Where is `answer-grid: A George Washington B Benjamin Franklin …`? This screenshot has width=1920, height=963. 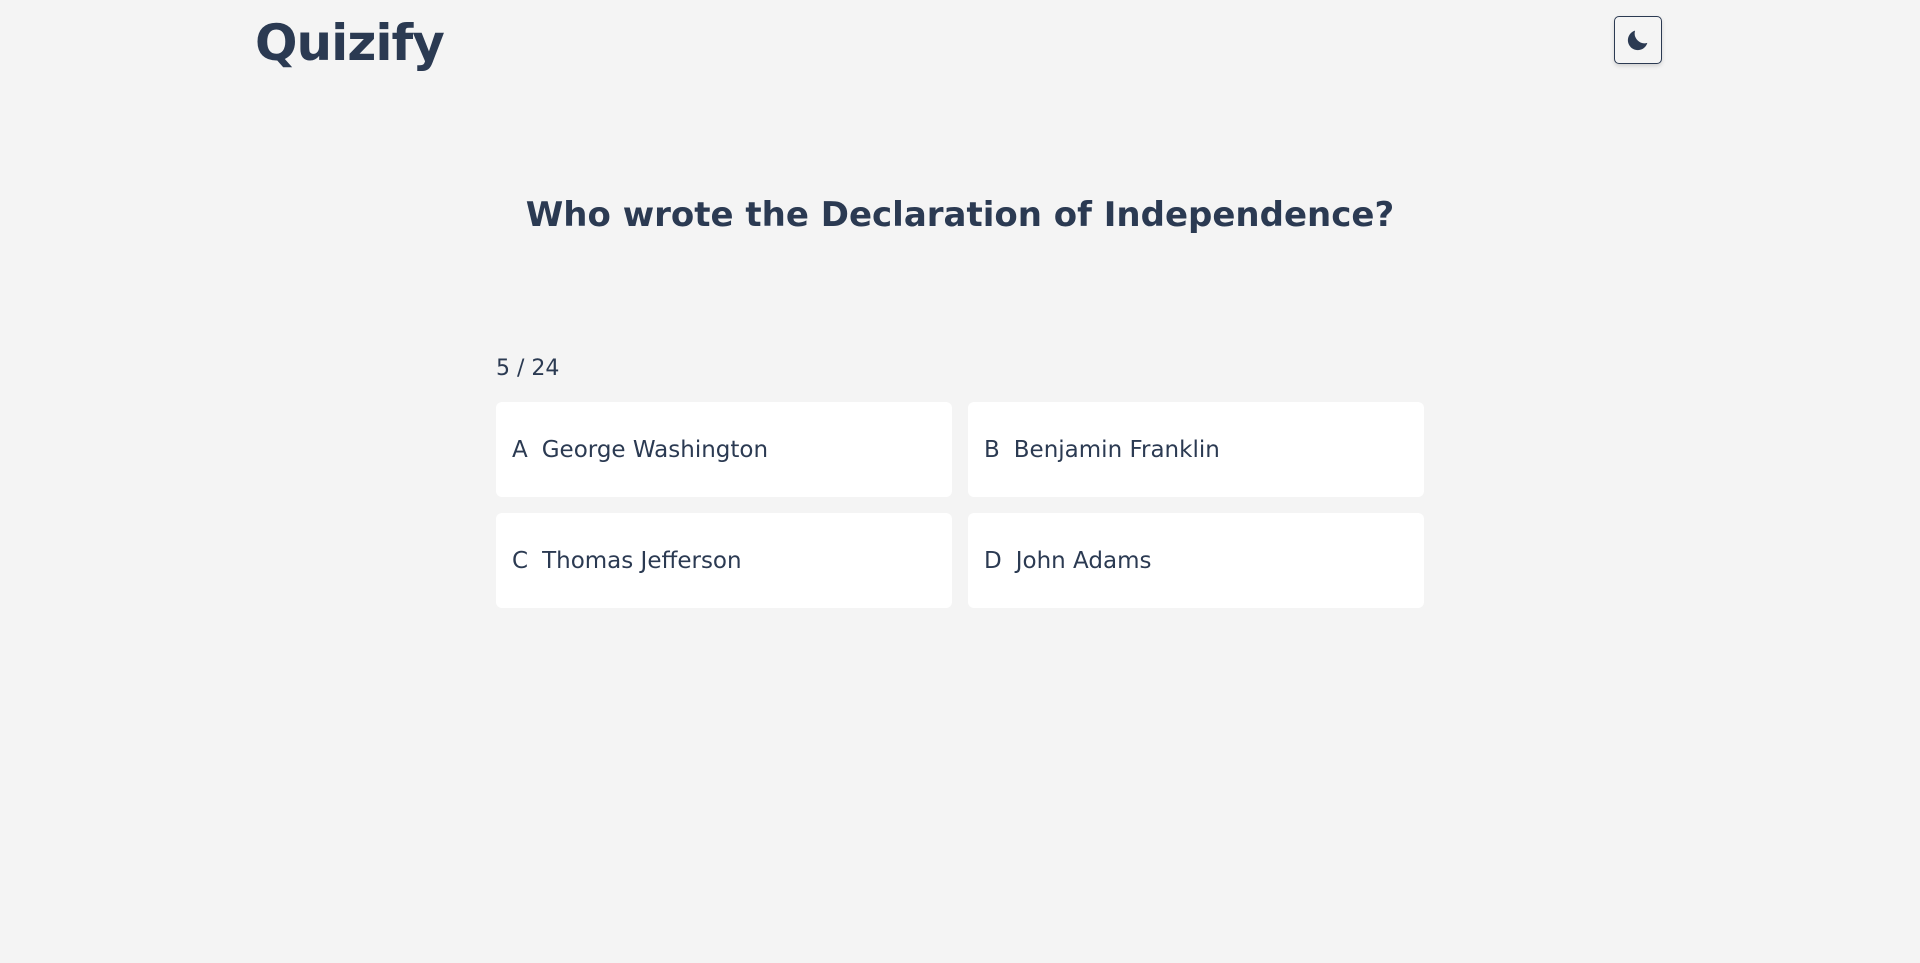 answer-grid: A George Washington B Benjamin Franklin … is located at coordinates (960, 505).